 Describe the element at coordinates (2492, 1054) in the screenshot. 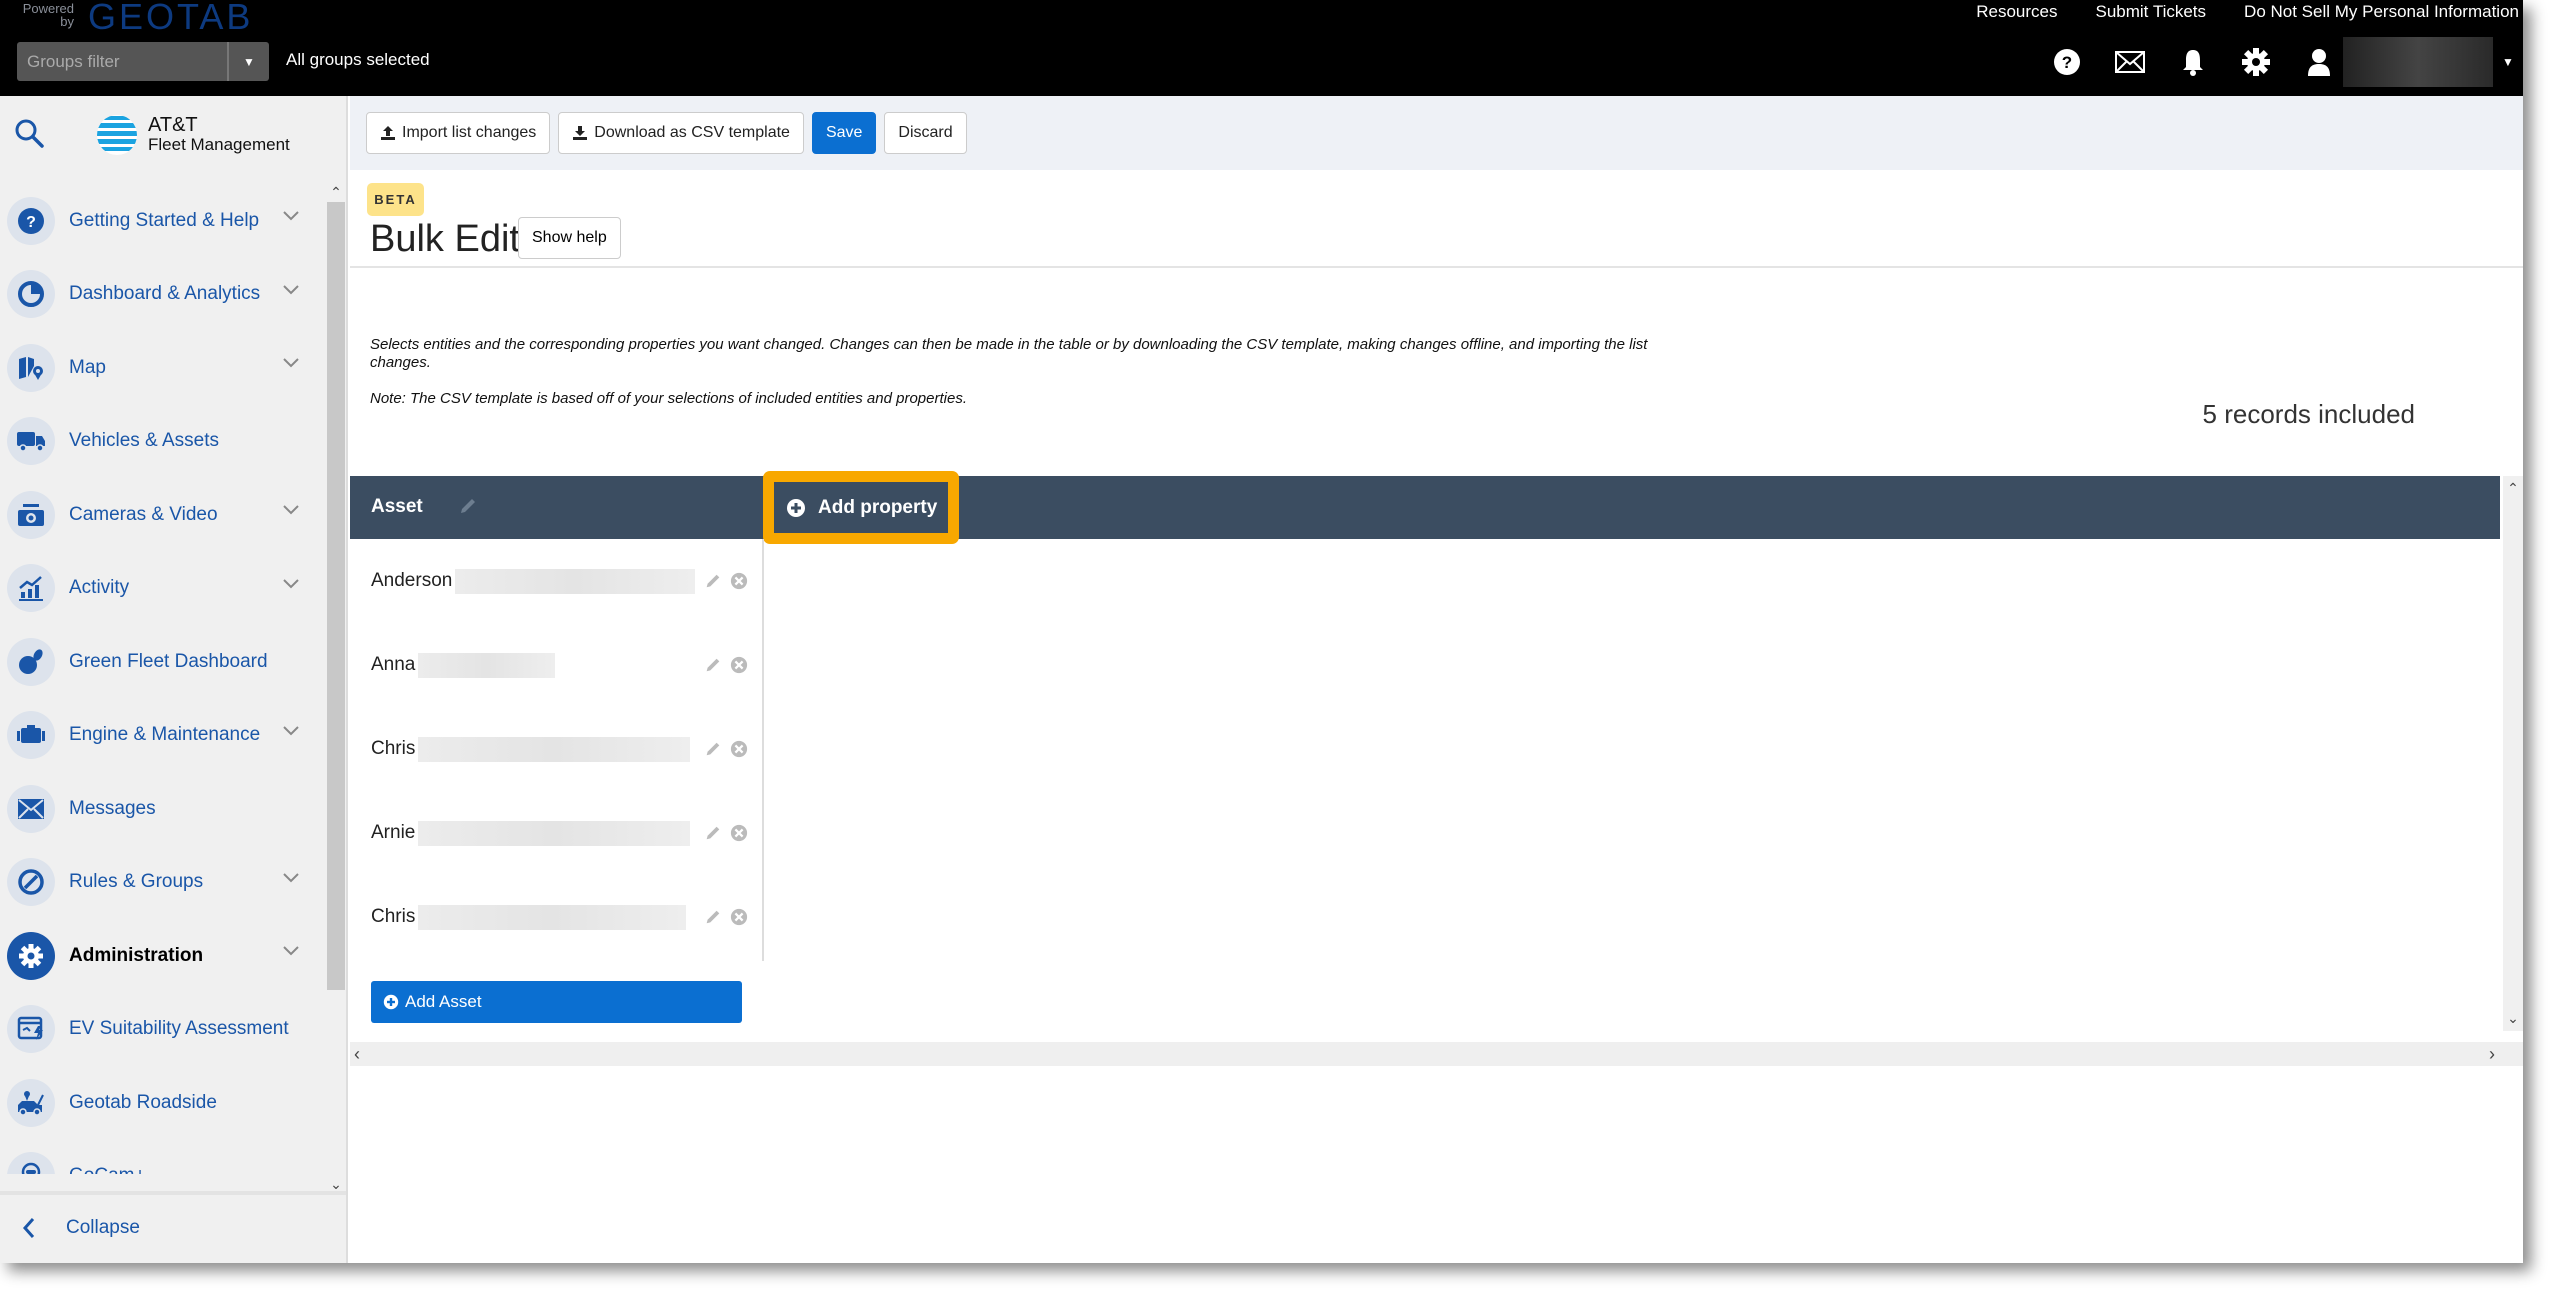

I see `scroll-right-icon: ›` at that location.